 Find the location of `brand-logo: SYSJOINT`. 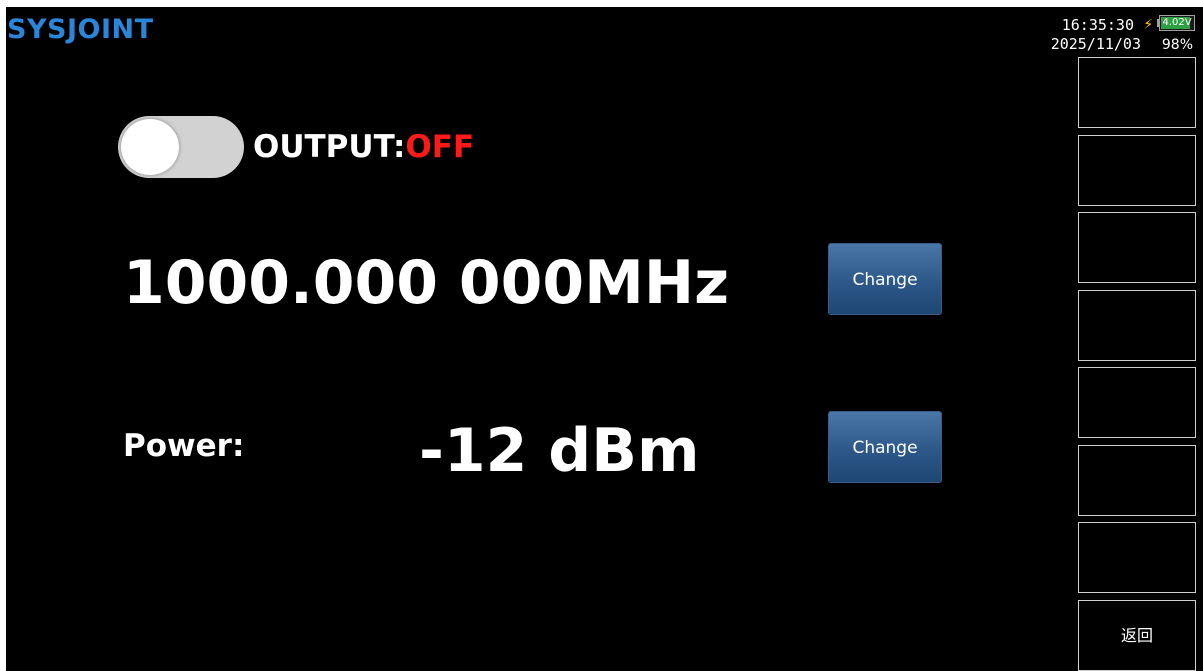

brand-logo: SYSJOINT is located at coordinates (80, 30).